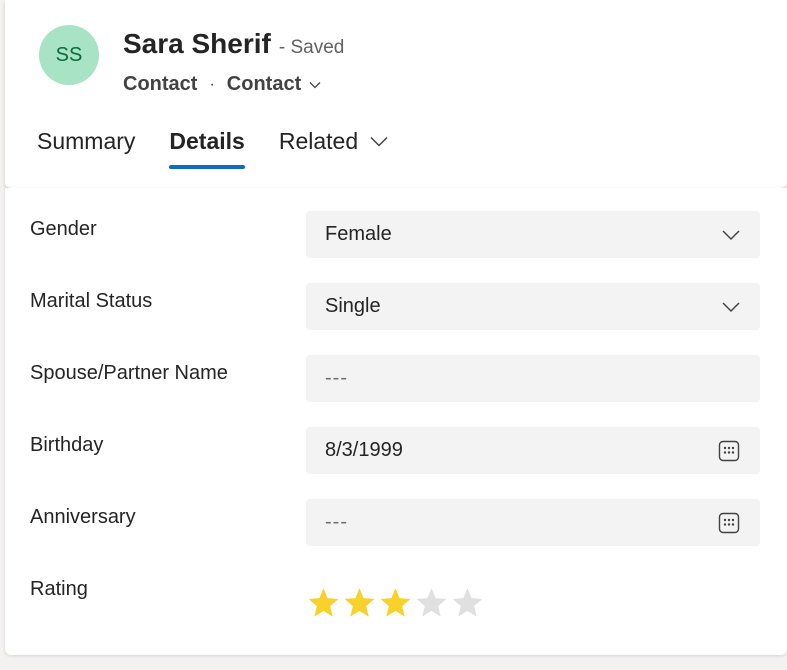 The width and height of the screenshot is (787, 670). What do you see at coordinates (59, 589) in the screenshot?
I see `rating-label: Rating` at bounding box center [59, 589].